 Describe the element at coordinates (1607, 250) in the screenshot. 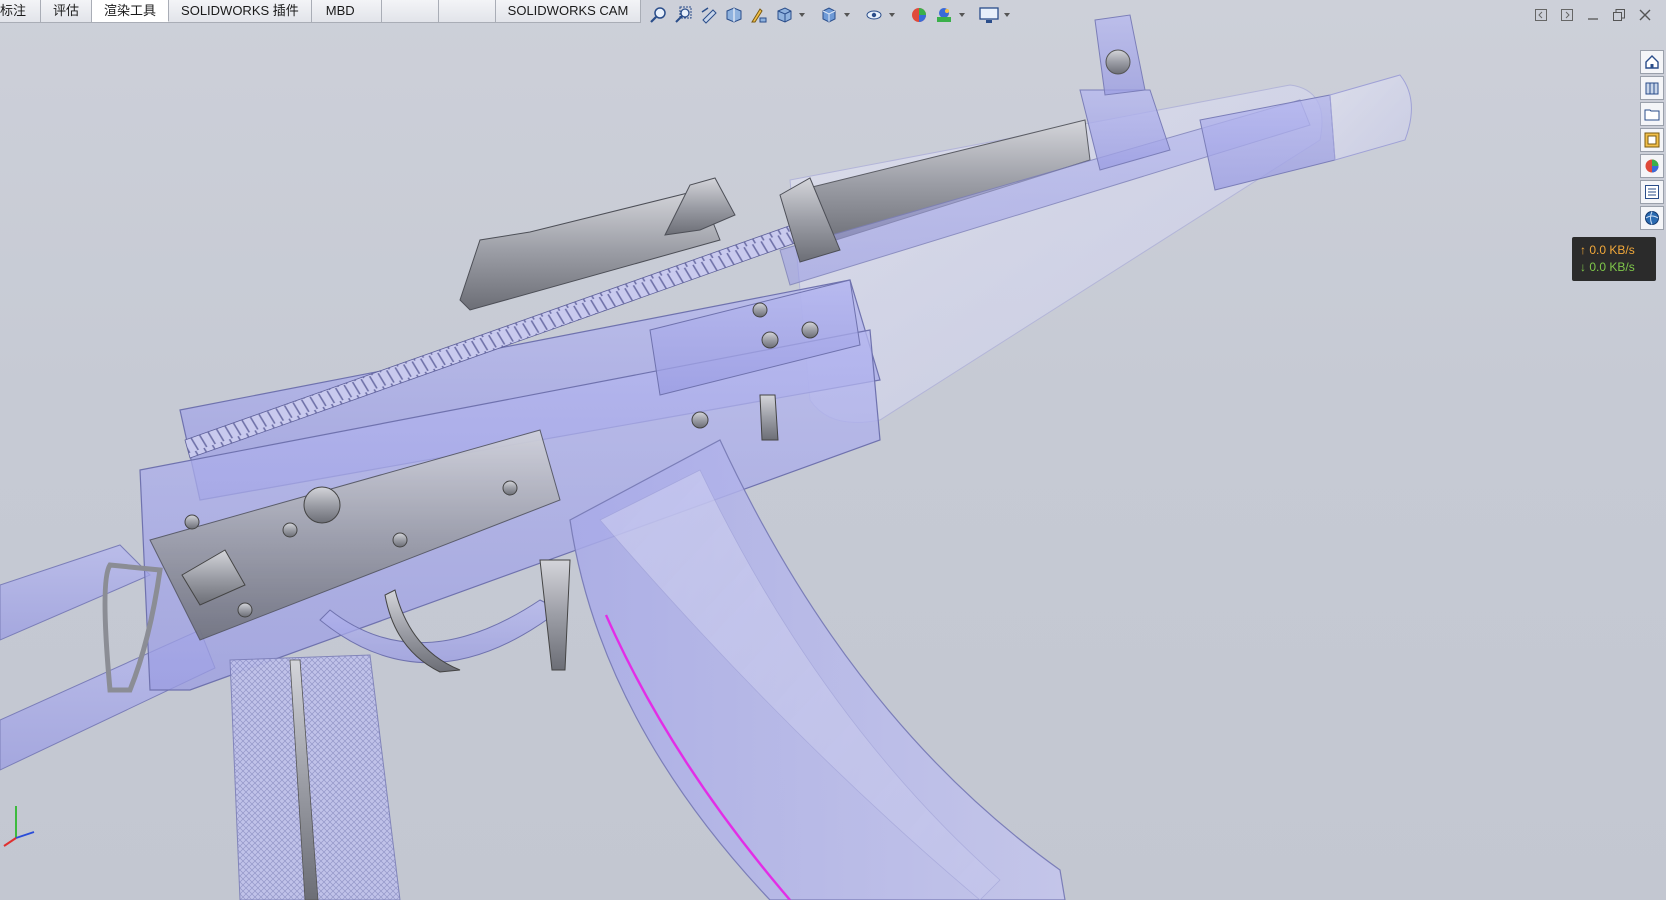

I see `upload-speed: ↑ 0.0 KB/s` at that location.